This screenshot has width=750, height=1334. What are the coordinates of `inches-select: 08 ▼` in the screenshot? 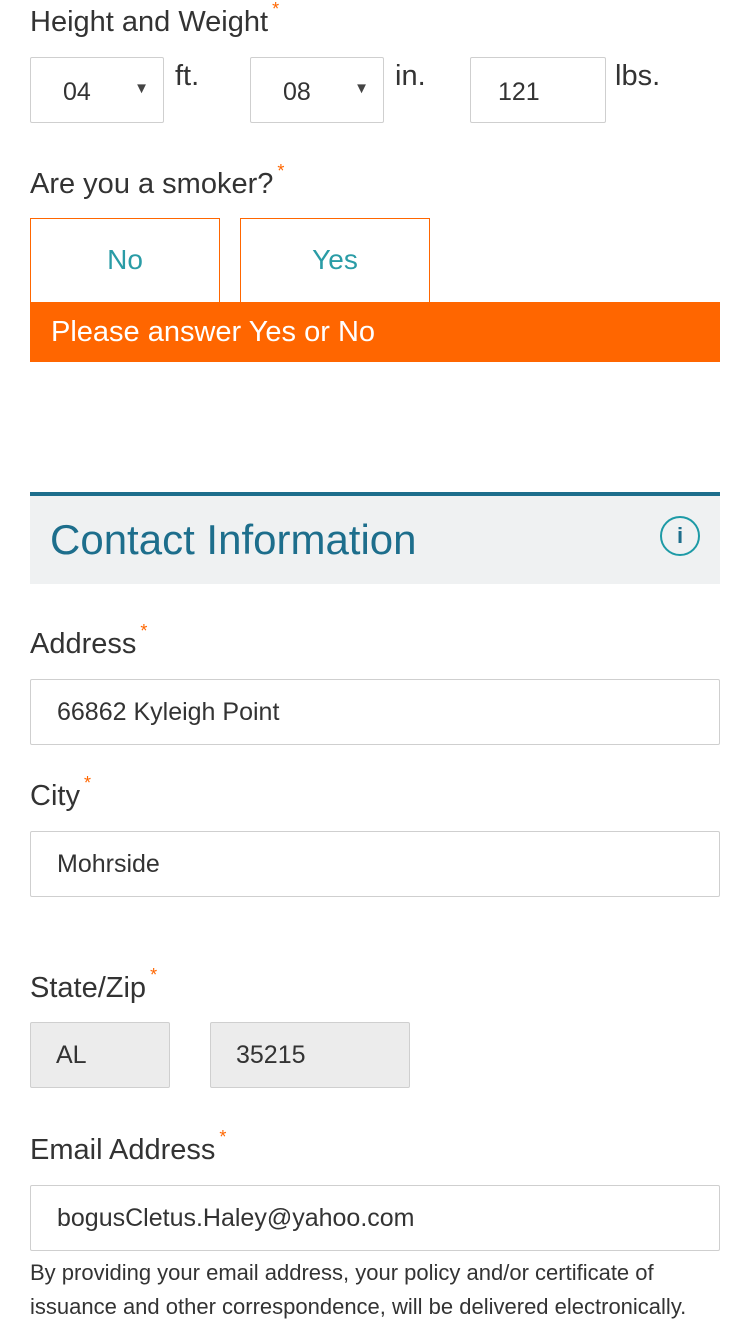 It's located at (317, 90).